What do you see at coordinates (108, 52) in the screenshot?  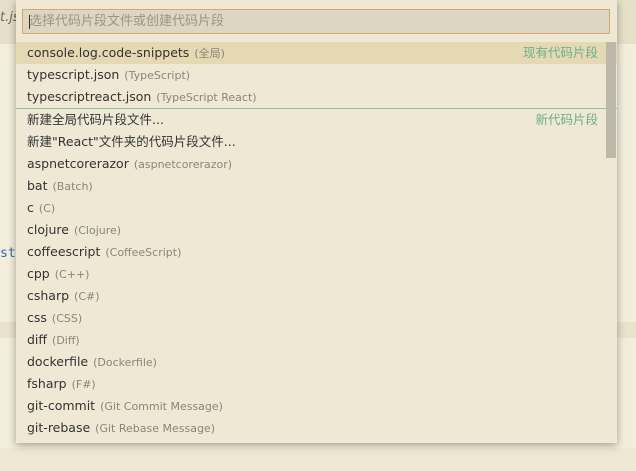 I see `list-item-label: console.log.code-snippets` at bounding box center [108, 52].